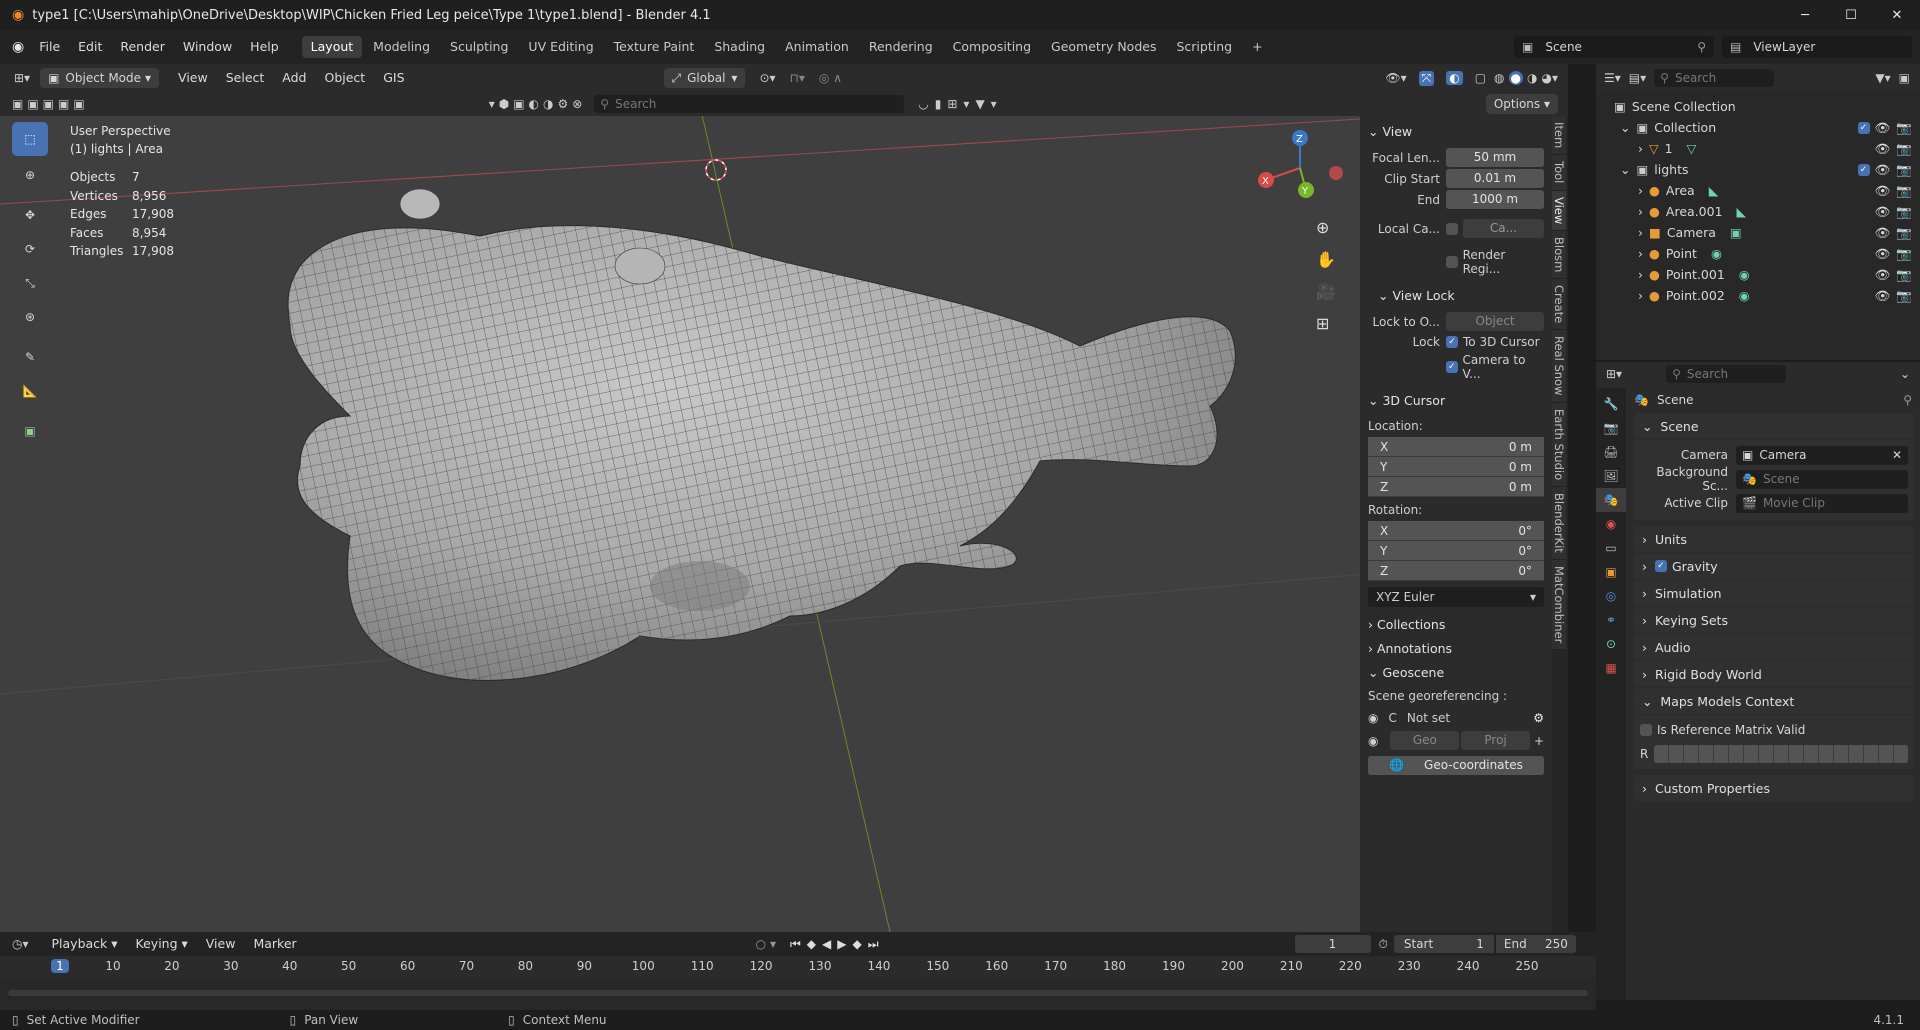 The height and width of the screenshot is (1030, 1920). I want to click on playback-controls: ⏮◆◀▶◆⏭, so click(837, 944).